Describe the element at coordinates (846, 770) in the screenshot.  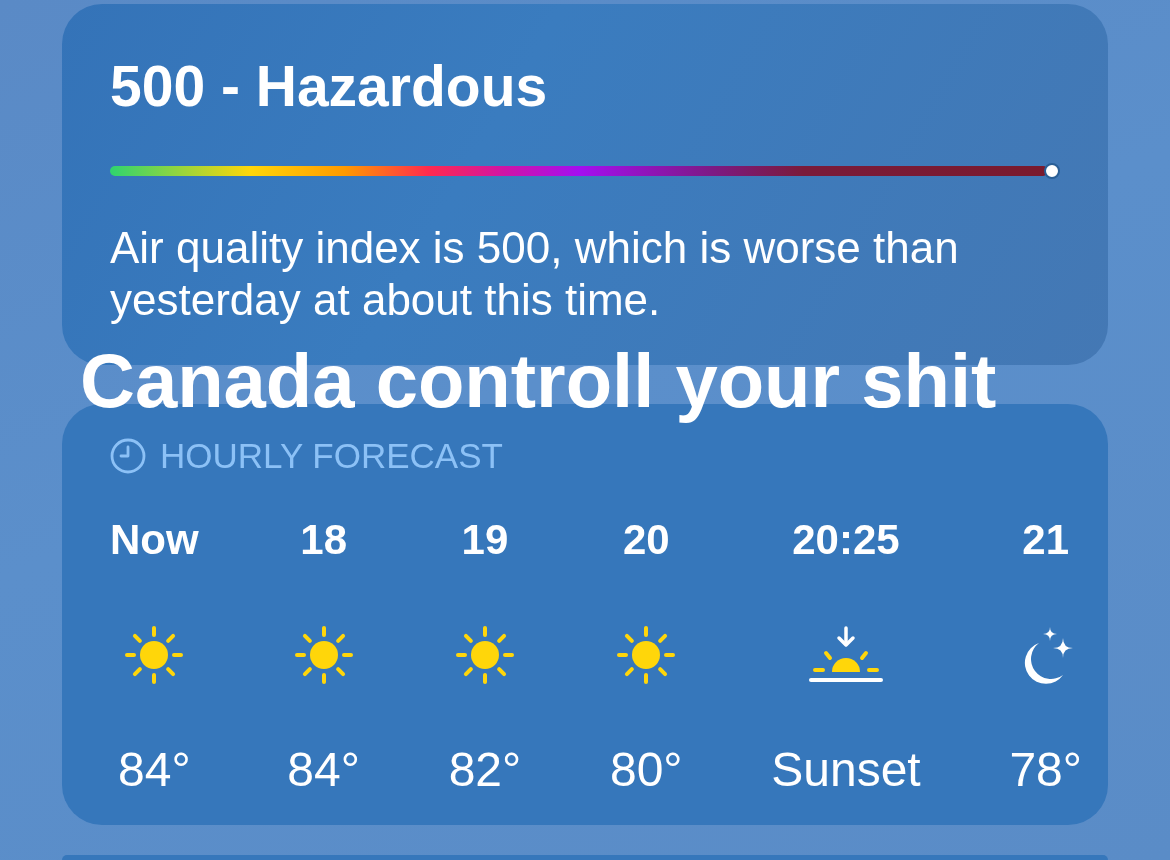
I see `temperature-label: Sunset` at that location.